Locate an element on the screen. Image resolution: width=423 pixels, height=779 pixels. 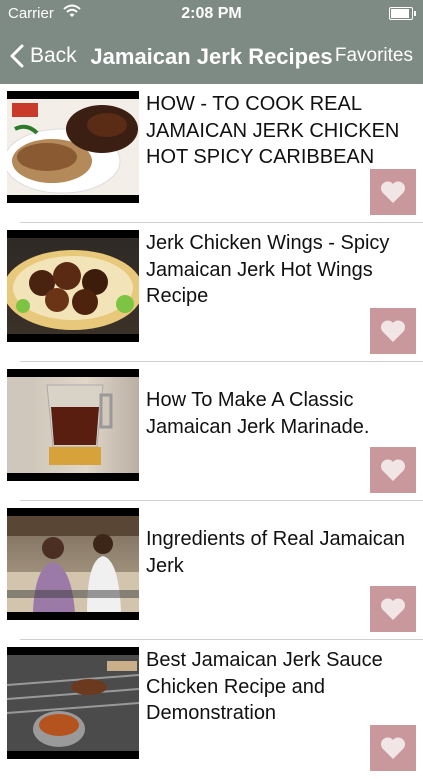
video-title: Ingredients of Real Jamaican Jerk is located at coordinates (279, 552).